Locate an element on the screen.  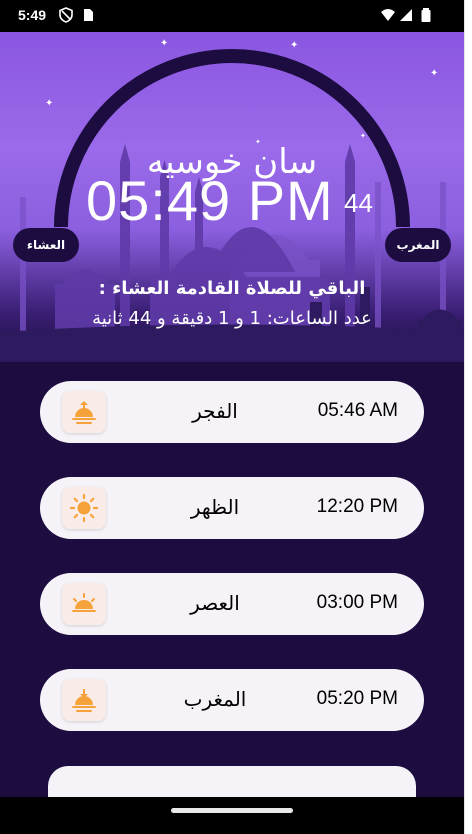
shield-icon is located at coordinates (66, 15).